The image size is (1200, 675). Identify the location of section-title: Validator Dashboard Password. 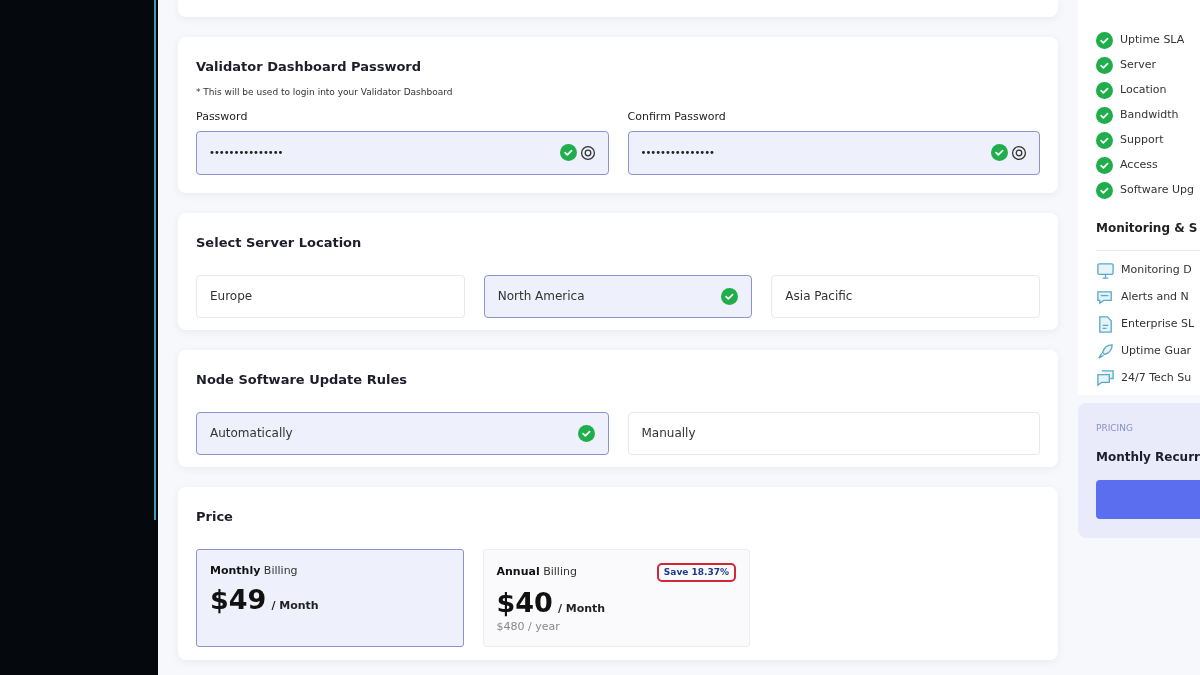
(309, 67).